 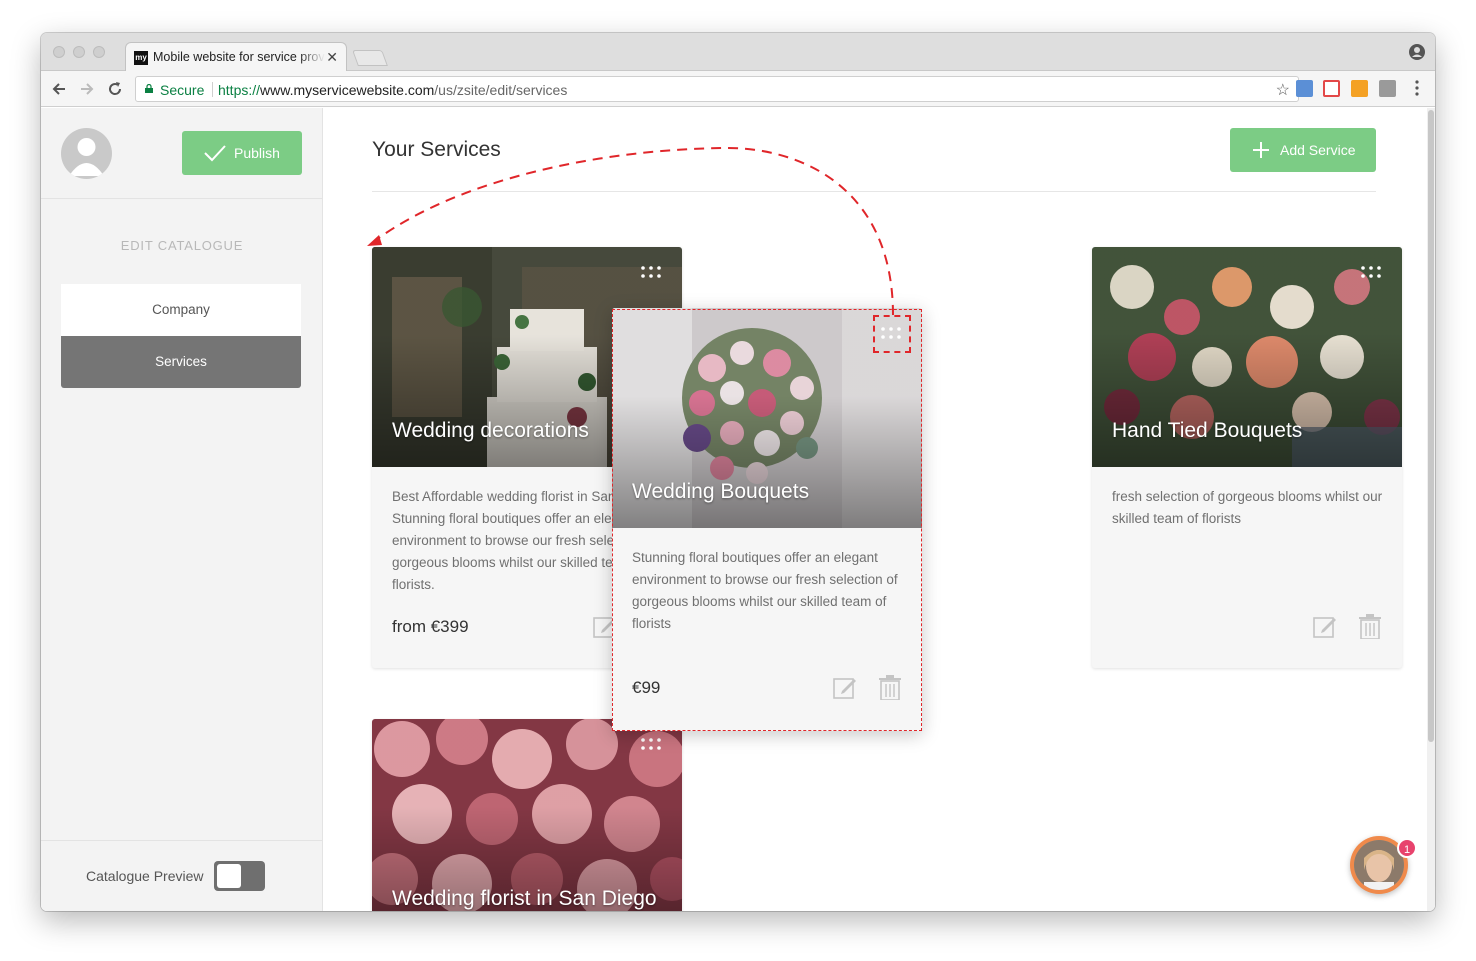 I want to click on service-price: €99, so click(x=646, y=687).